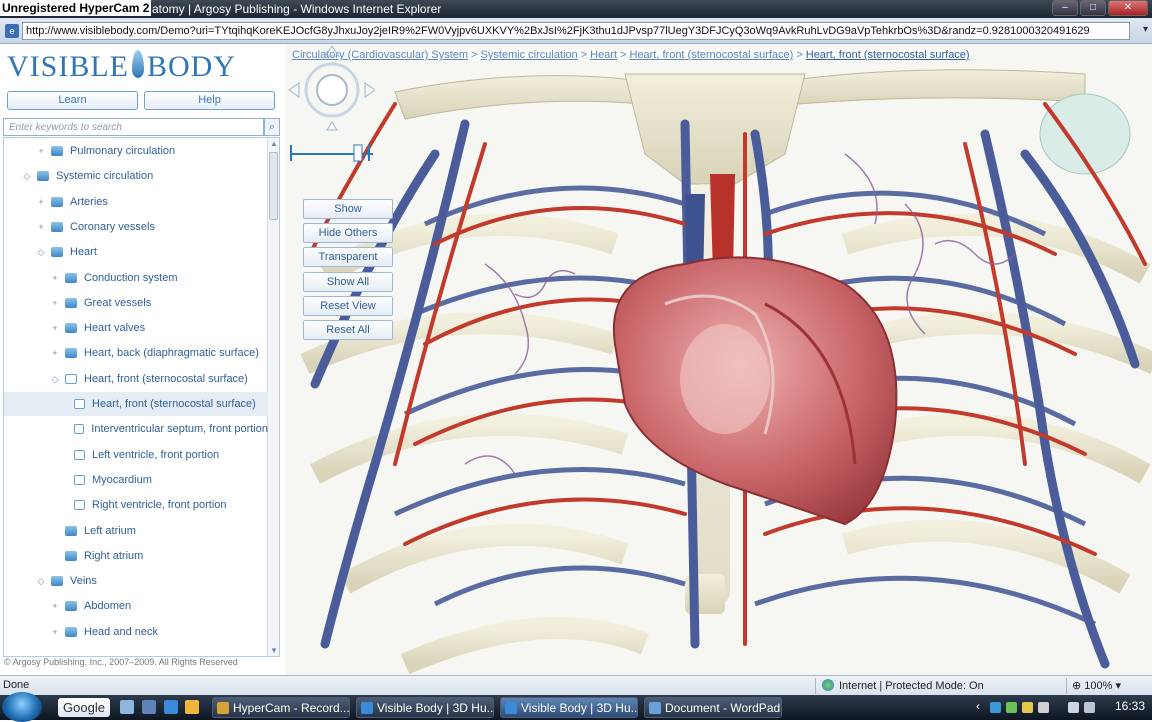 This screenshot has height=722, width=1152. I want to click on reset-all-button: Reset All, so click(348, 330).